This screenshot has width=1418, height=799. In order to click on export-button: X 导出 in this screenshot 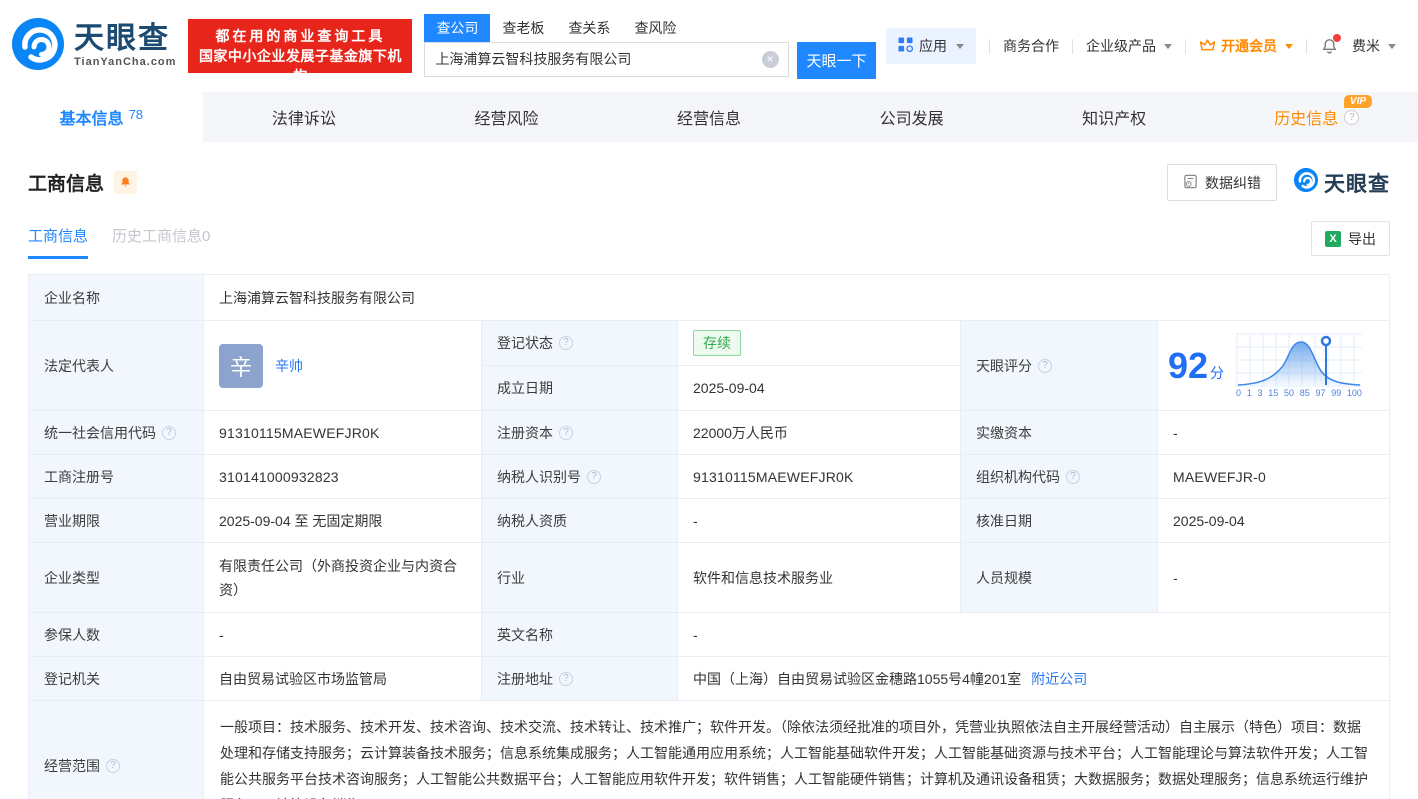, I will do `click(1350, 238)`.